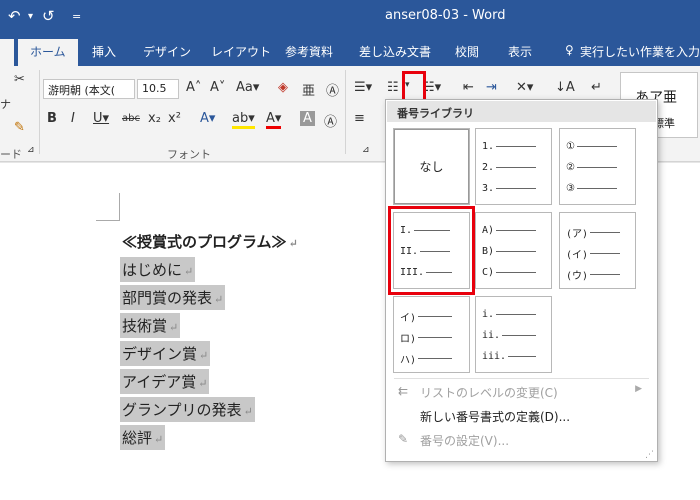 The image size is (700, 500). What do you see at coordinates (101, 118) in the screenshot?
I see `underline-icon: U▾` at bounding box center [101, 118].